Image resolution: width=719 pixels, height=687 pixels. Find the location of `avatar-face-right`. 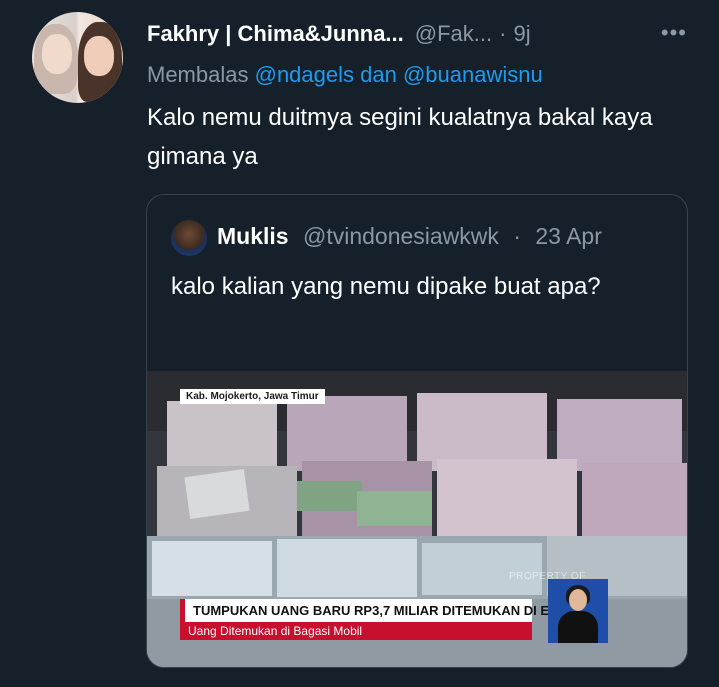

avatar-face-right is located at coordinates (99, 56).